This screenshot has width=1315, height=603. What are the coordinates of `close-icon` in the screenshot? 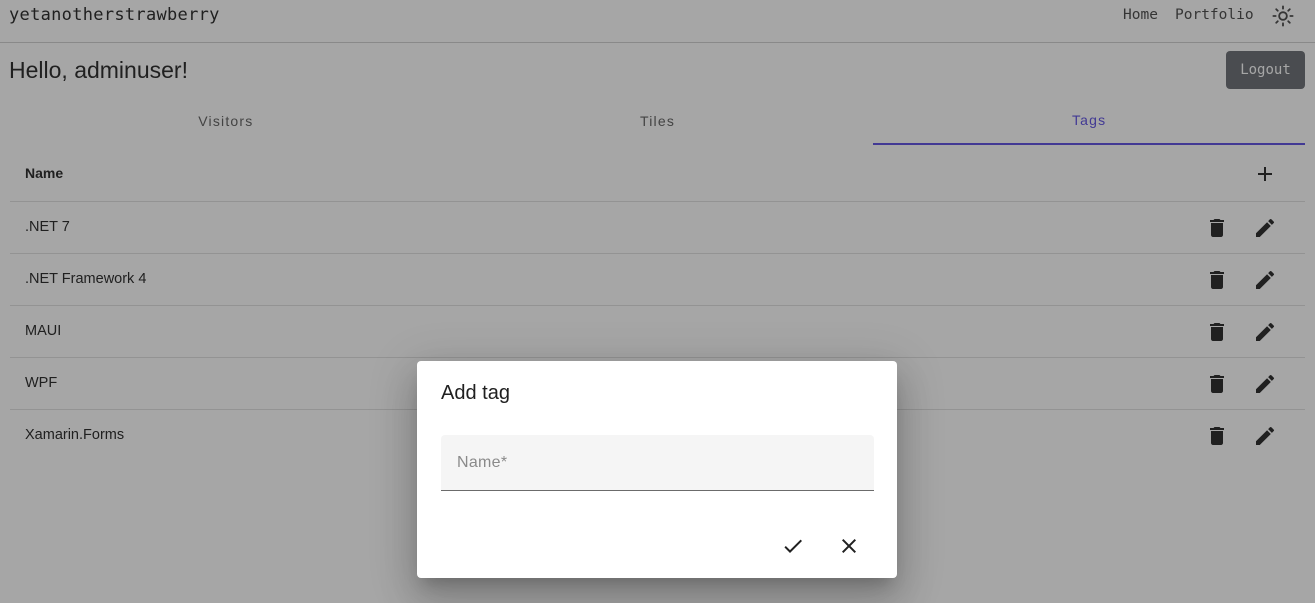 It's located at (849, 546).